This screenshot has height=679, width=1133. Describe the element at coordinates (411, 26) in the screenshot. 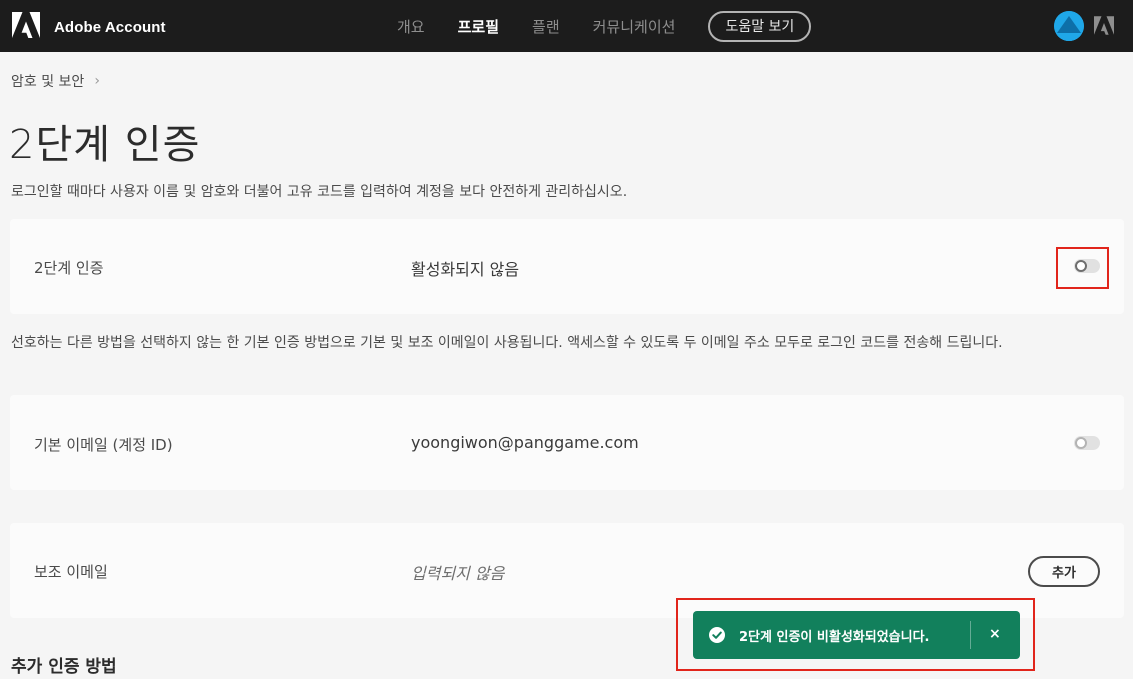

I see `nav-overview: 개요` at that location.